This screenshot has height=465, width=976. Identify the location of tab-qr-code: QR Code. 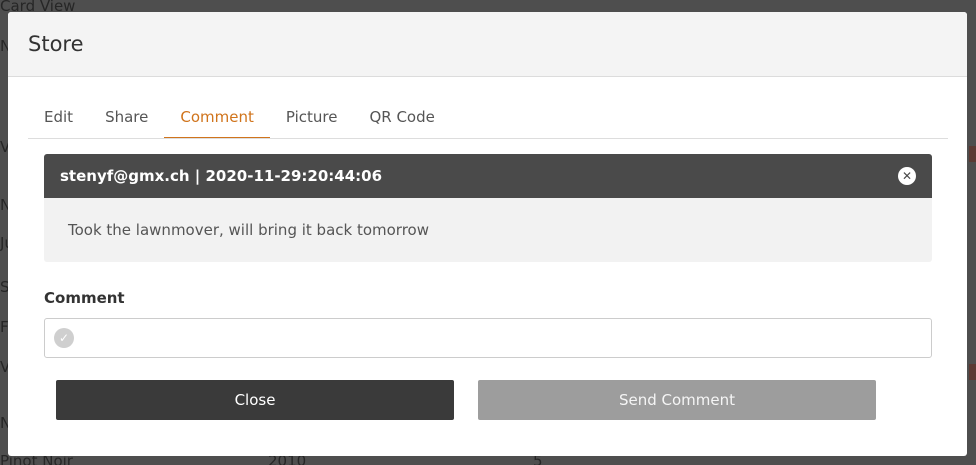
(401, 120).